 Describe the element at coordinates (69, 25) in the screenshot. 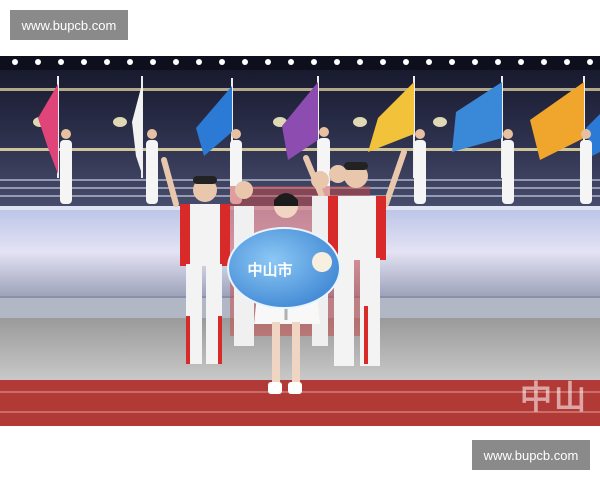

I see `watermark-top: www.bupcb.com` at that location.